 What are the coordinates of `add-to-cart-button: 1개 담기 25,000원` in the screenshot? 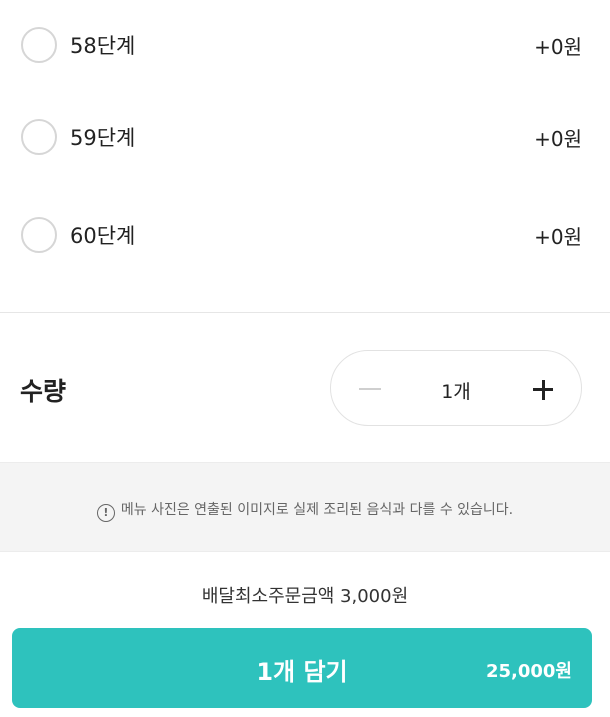 It's located at (302, 668).